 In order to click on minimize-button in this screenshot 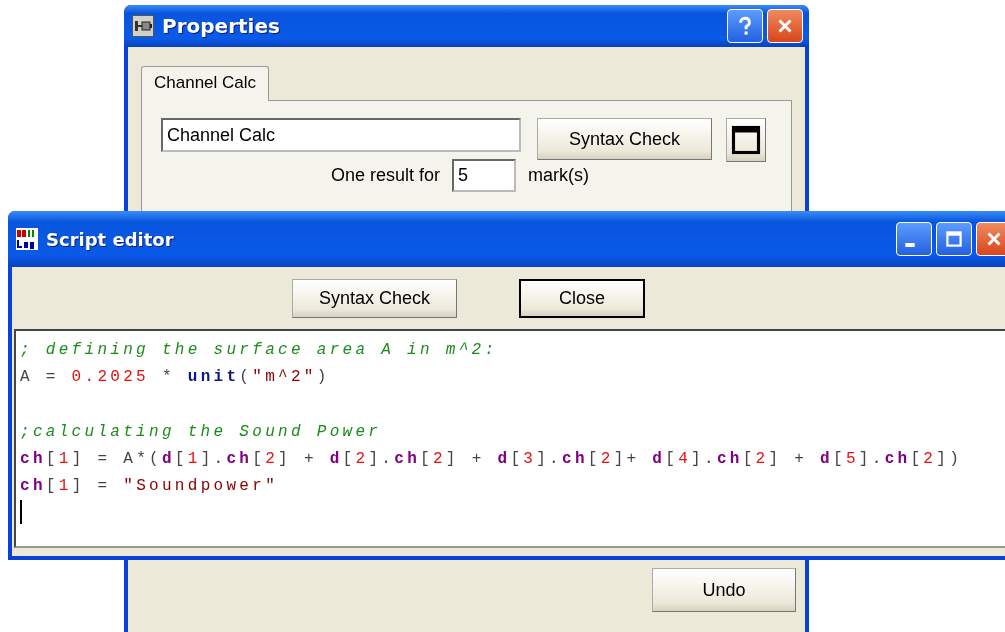, I will do `click(914, 239)`.